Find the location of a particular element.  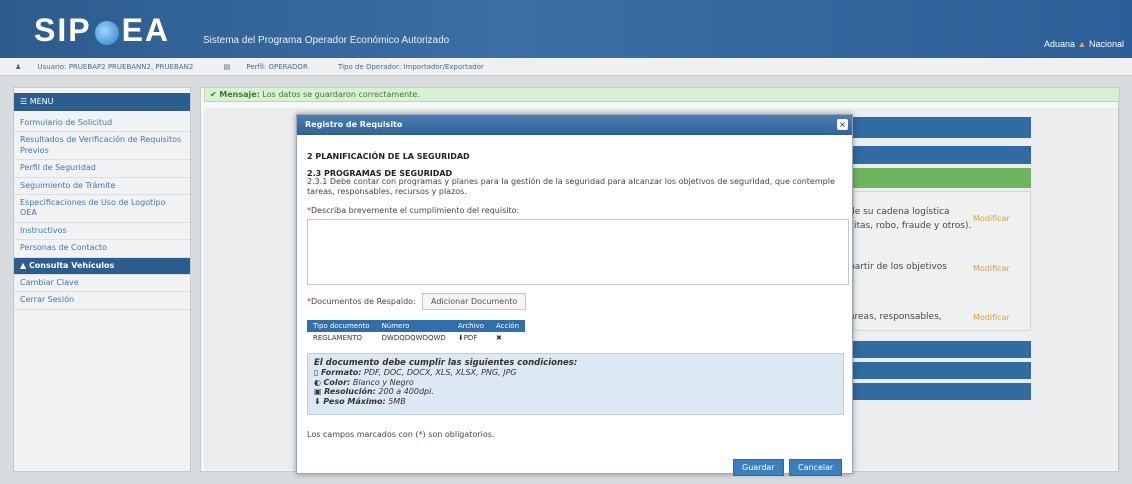

condition-size-value: 5MB is located at coordinates (397, 401).